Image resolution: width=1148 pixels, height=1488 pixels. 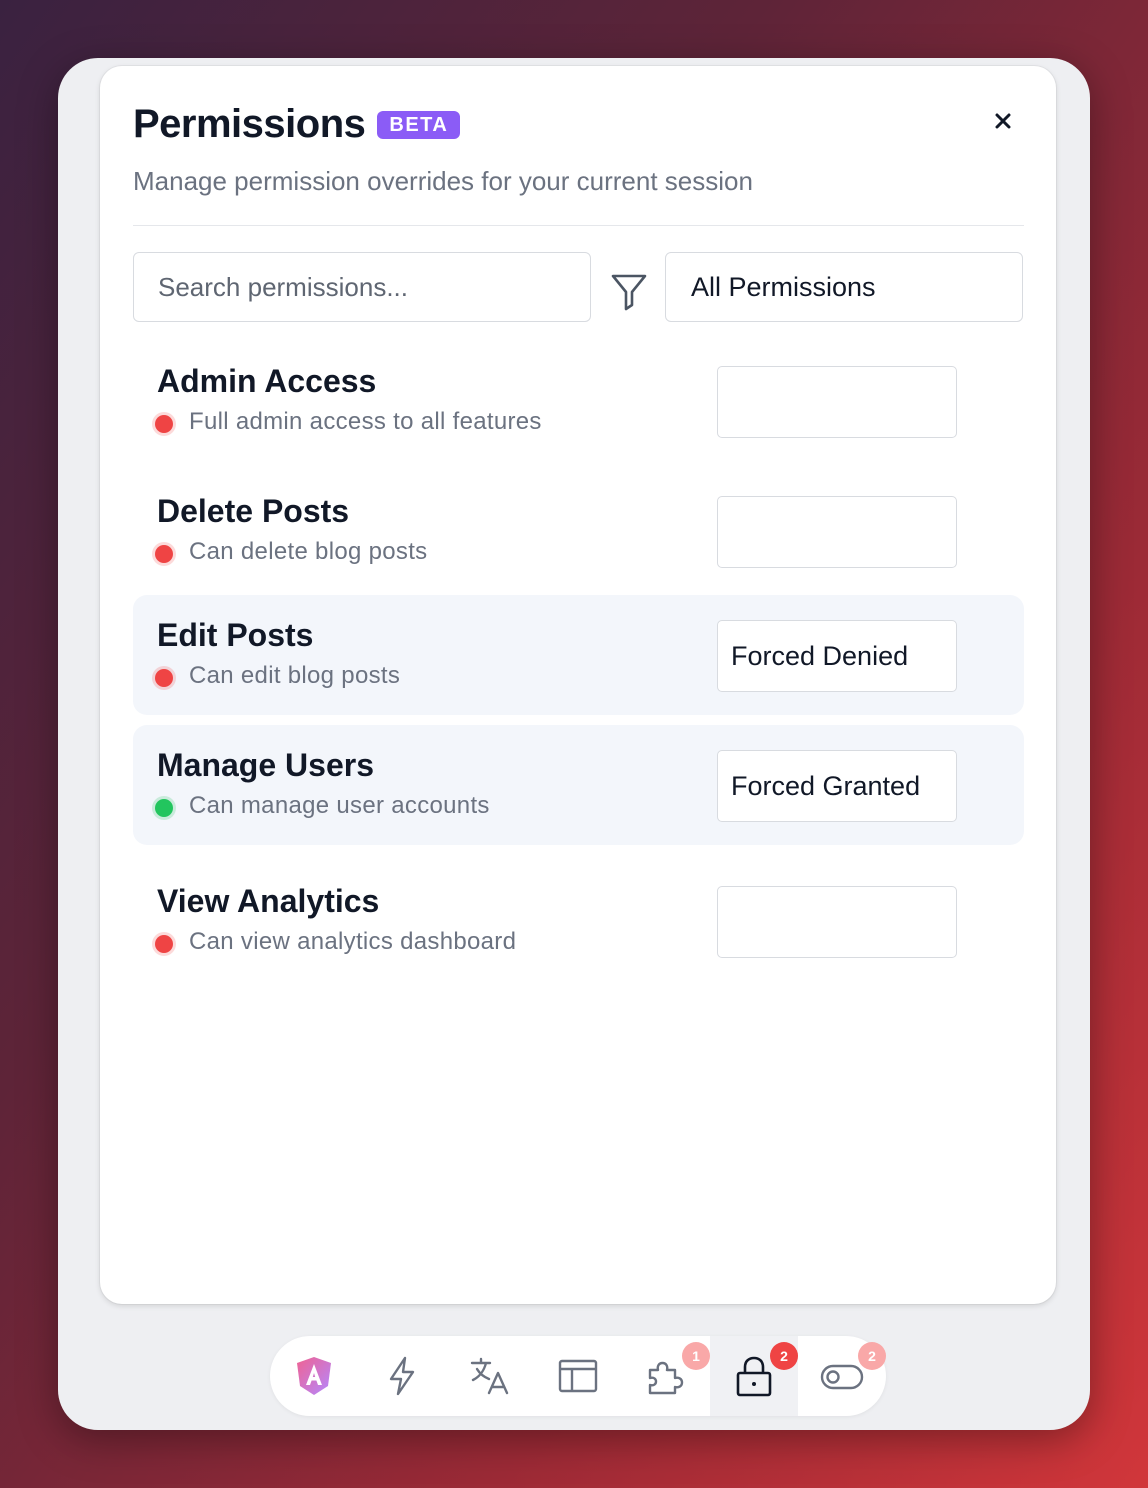 I want to click on angular-icon, so click(x=314, y=1376).